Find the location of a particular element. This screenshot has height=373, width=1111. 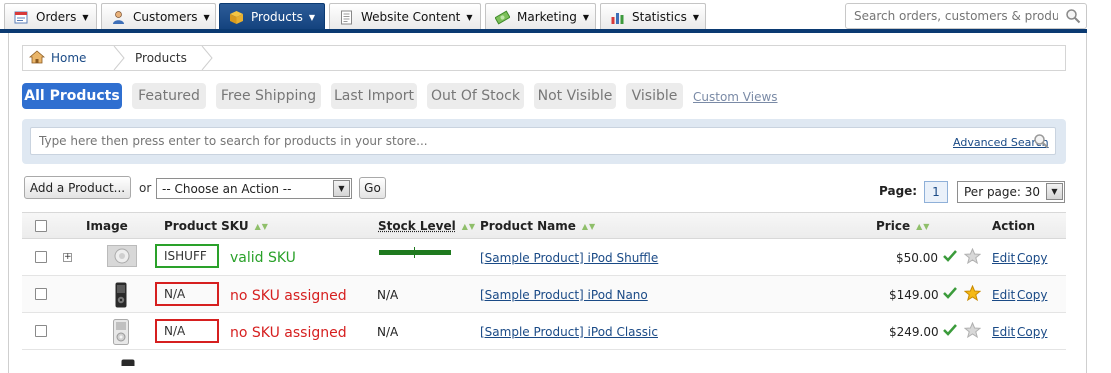

tab-orders: Orders ▼ is located at coordinates (50, 16).